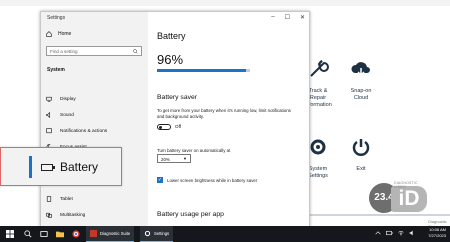 The image size is (450, 242). What do you see at coordinates (66, 199) in the screenshot?
I see `sidebar-item-label: Tablet` at bounding box center [66, 199].